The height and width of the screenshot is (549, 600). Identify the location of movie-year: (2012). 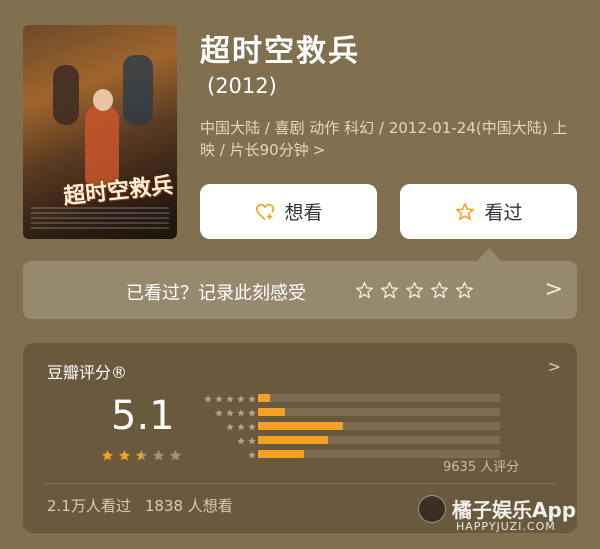
(242, 86).